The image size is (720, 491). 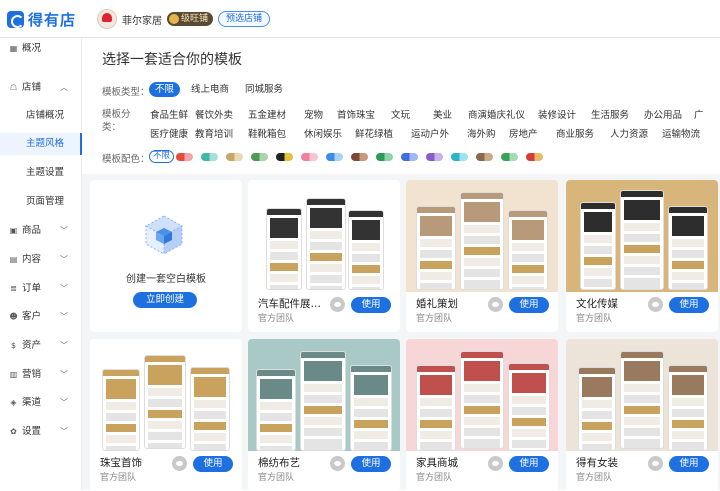 What do you see at coordinates (699, 115) in the screenshot?
I see `category-row1-12: 广` at bounding box center [699, 115].